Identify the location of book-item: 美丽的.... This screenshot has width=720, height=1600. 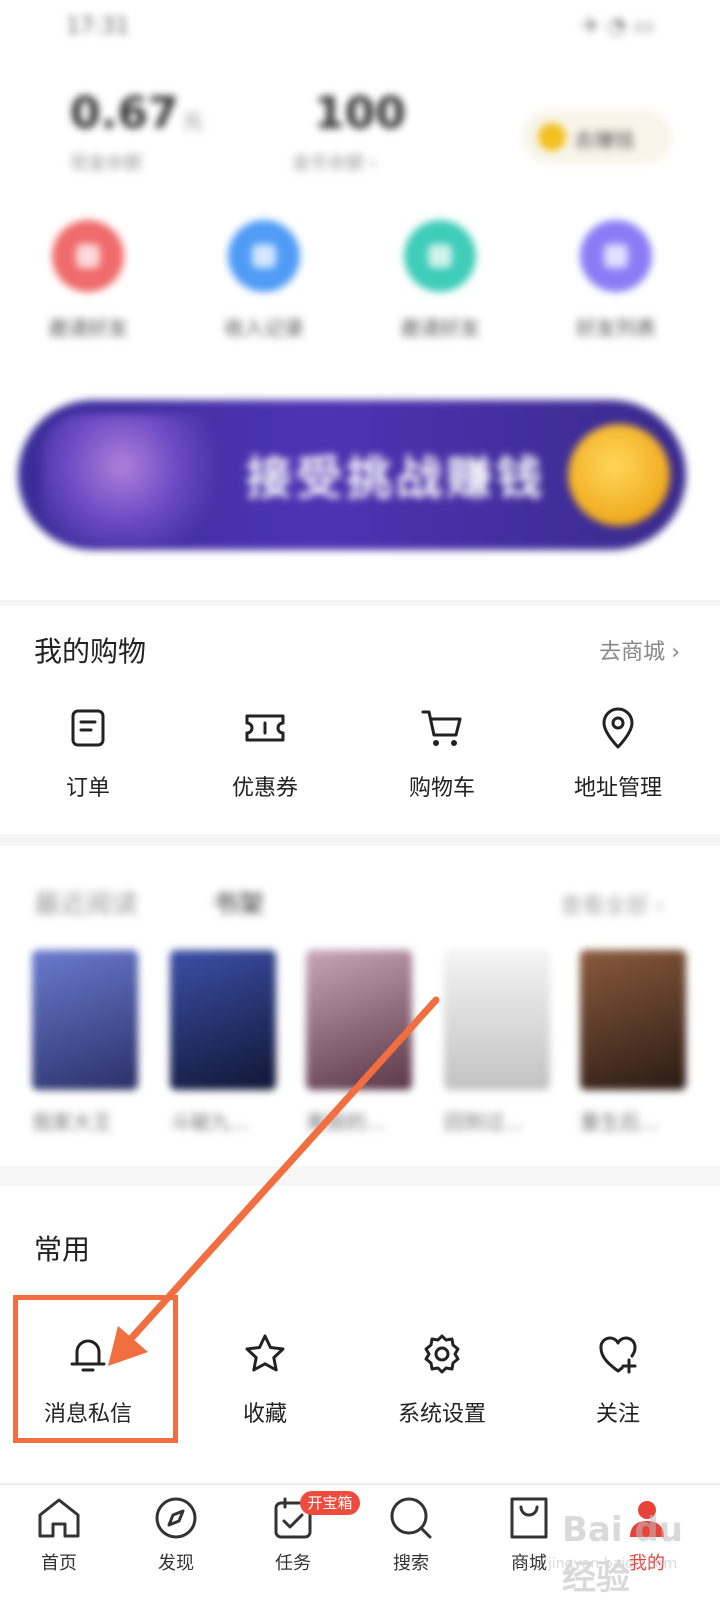
(359, 1042).